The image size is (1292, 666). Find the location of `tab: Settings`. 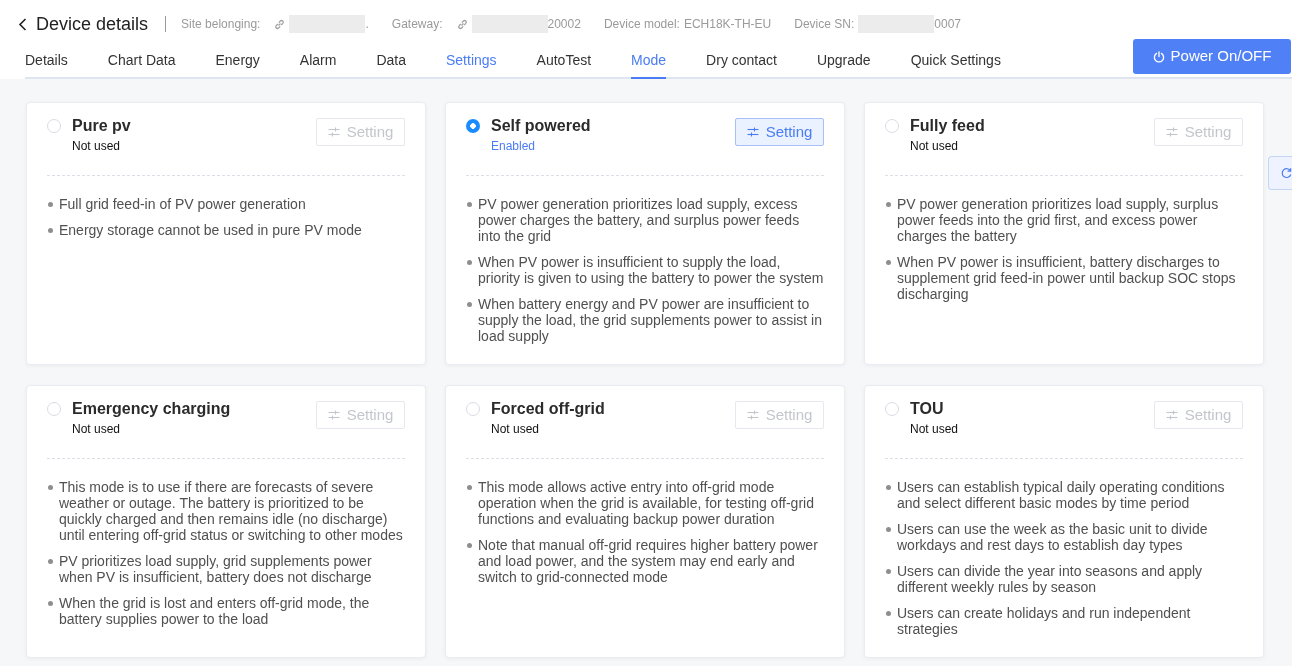

tab: Settings is located at coordinates (471, 60).